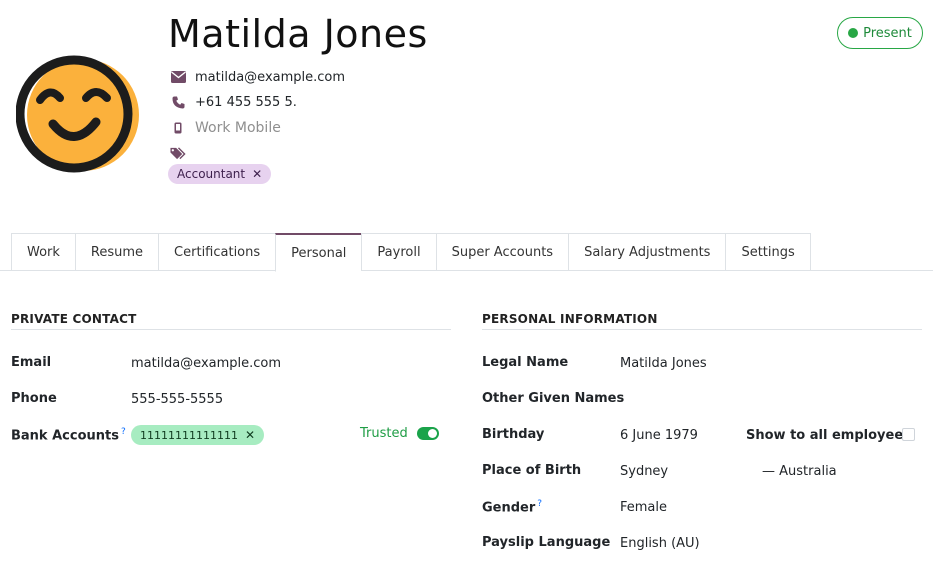  I want to click on work-email-row: matilda@example.com, so click(257, 77).